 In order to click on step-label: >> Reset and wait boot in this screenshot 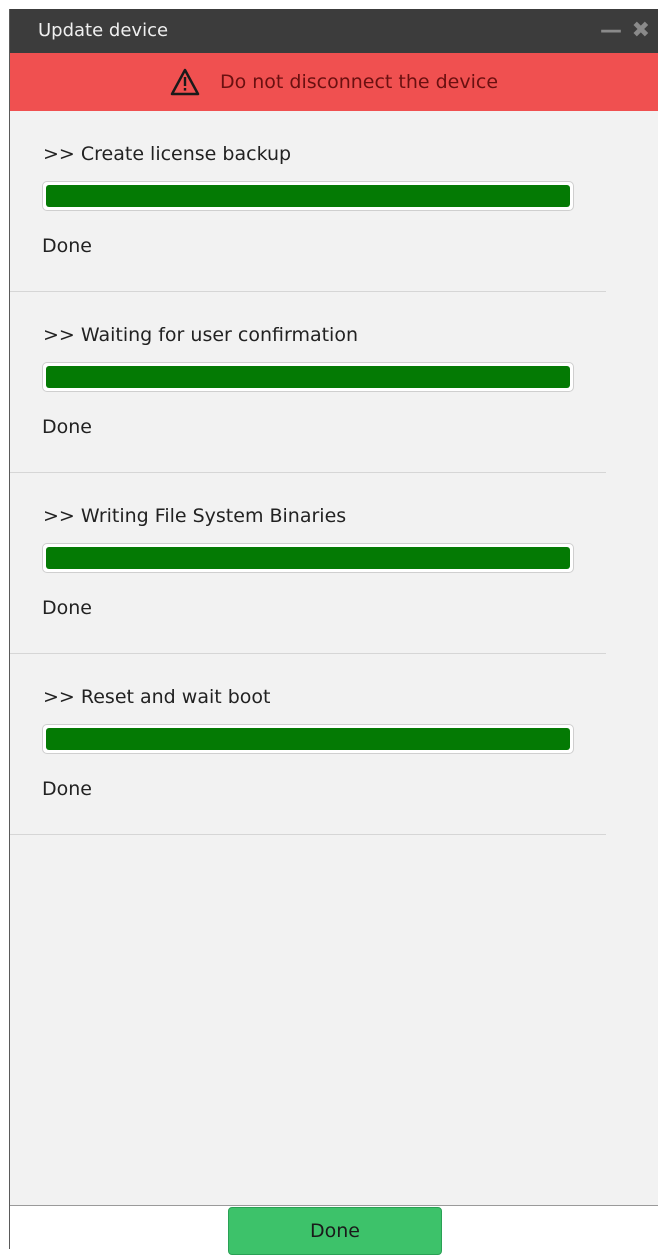, I will do `click(157, 697)`.